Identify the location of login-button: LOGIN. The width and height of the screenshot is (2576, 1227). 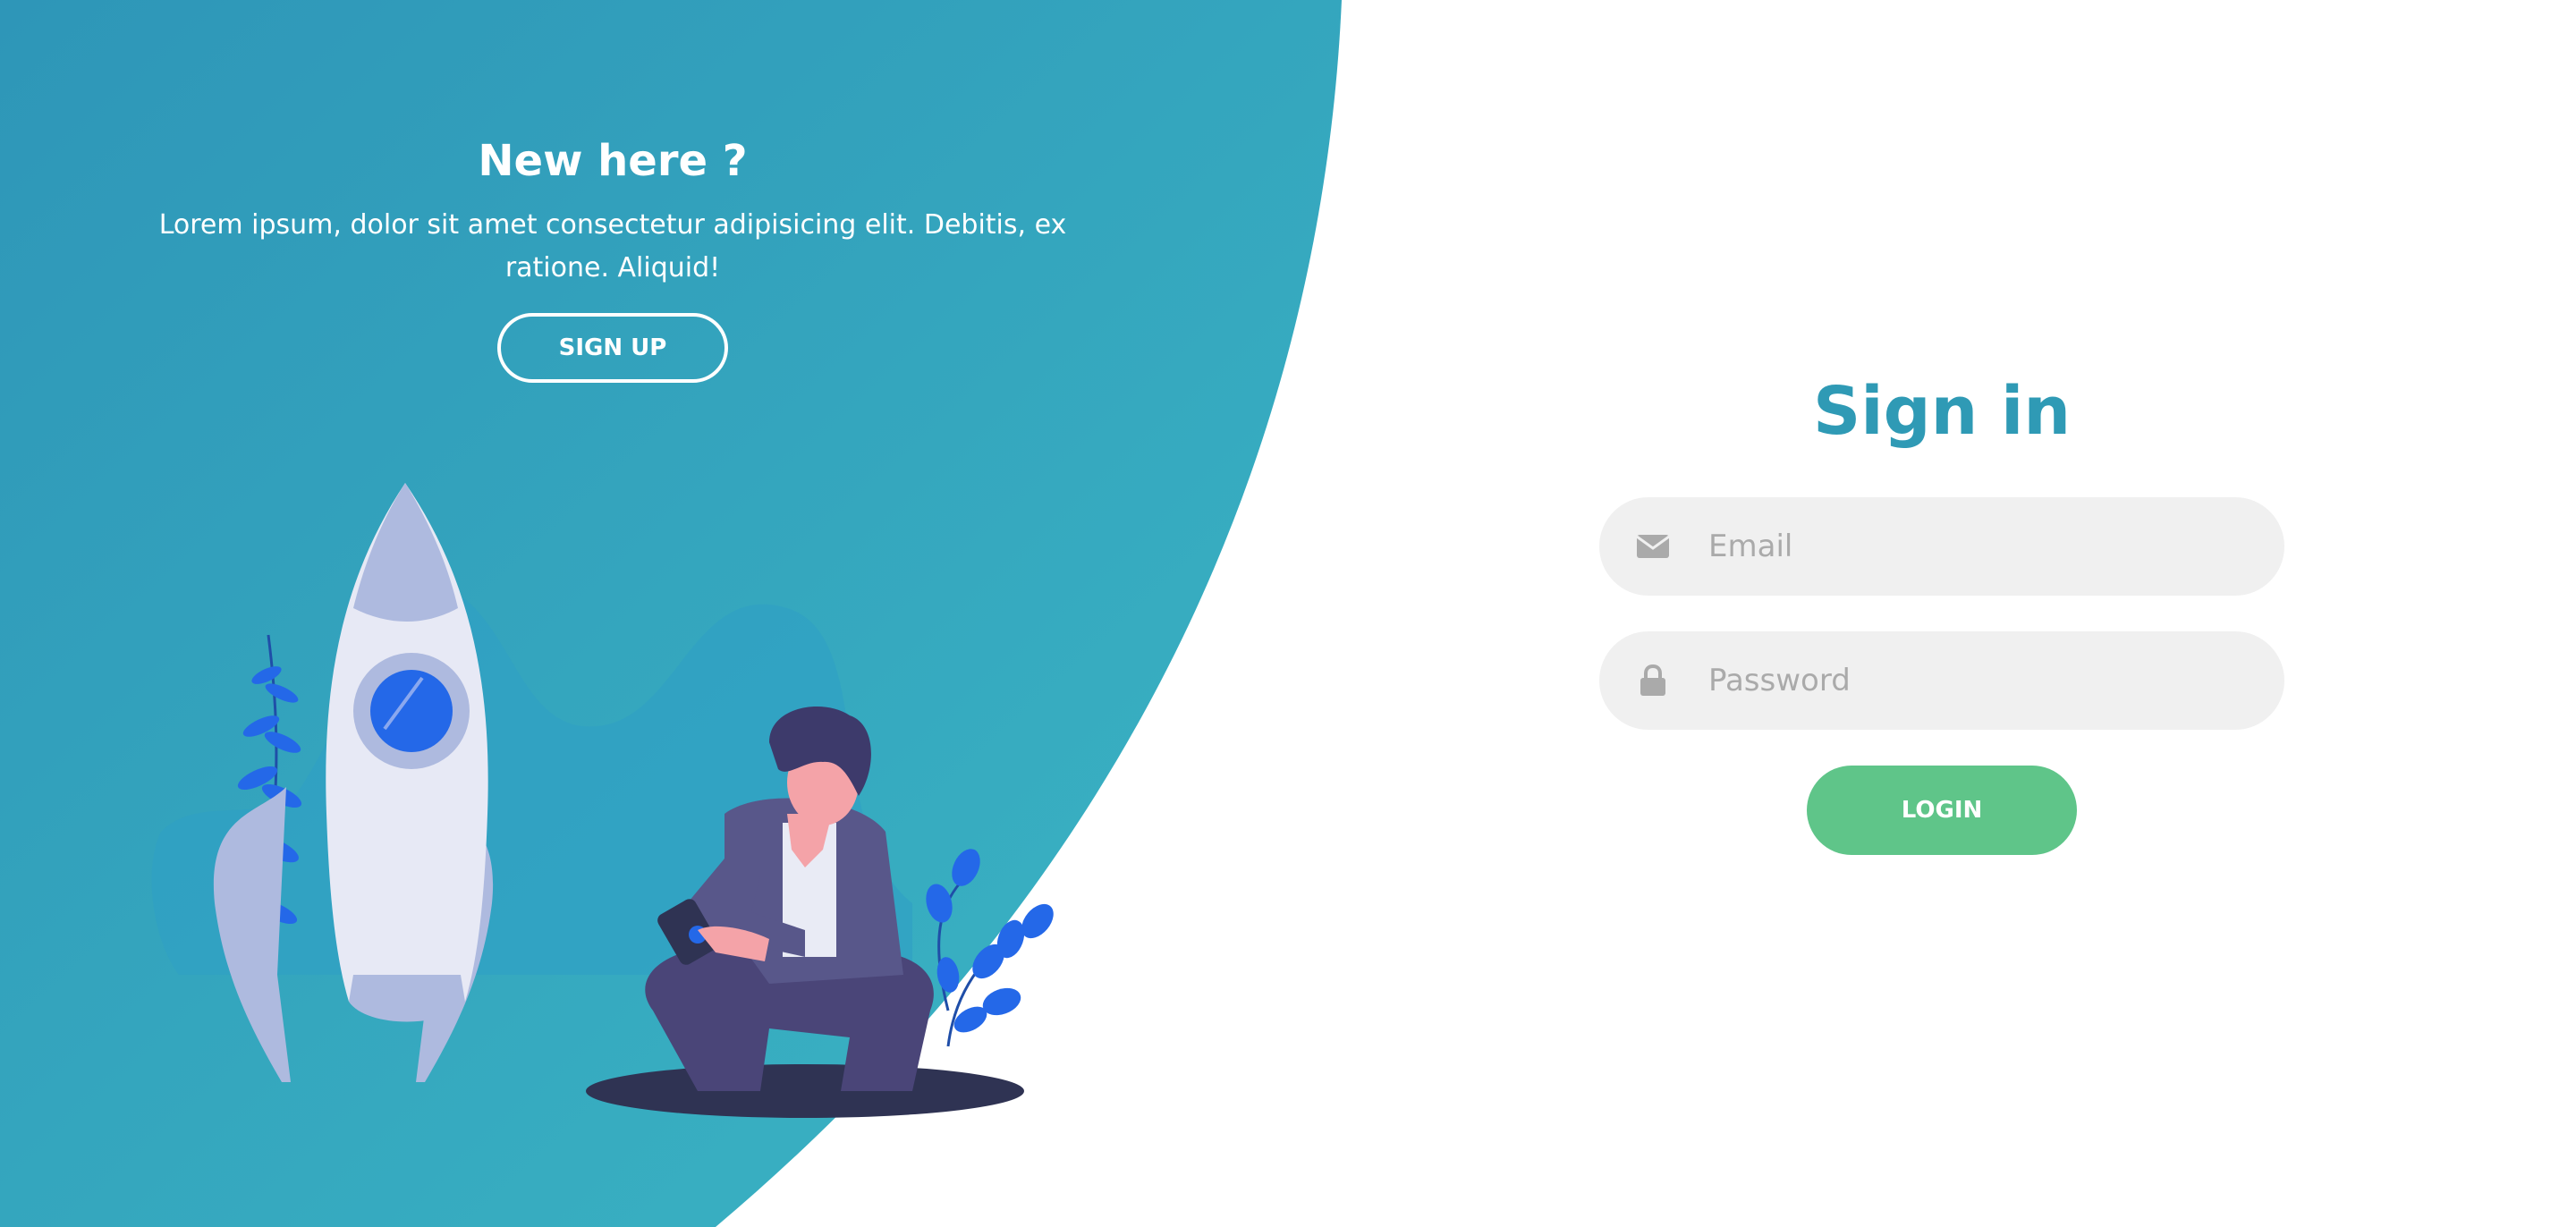
(1942, 810).